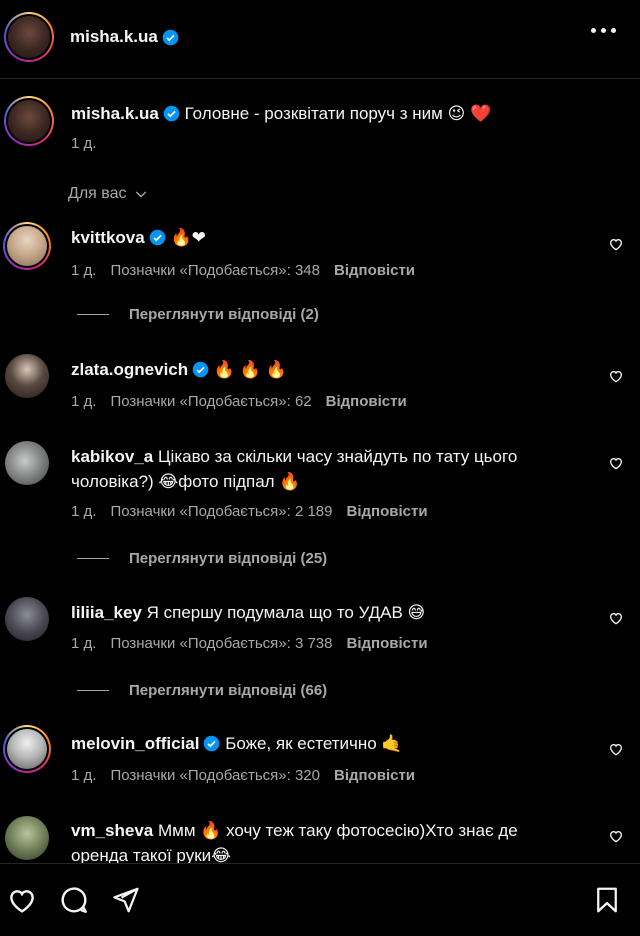 This screenshot has height=936, width=640. I want to click on comment-likes: Позначки «Подобається»: 348, so click(215, 270).